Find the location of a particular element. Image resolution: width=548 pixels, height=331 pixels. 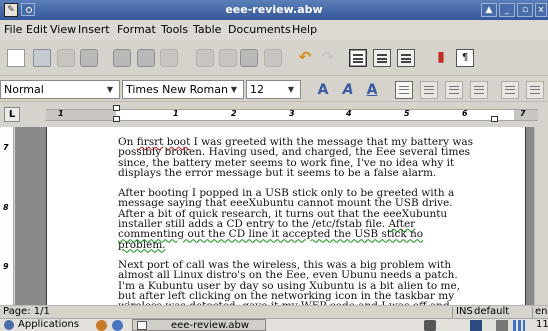

menu-table: Table is located at coordinates (207, 29).